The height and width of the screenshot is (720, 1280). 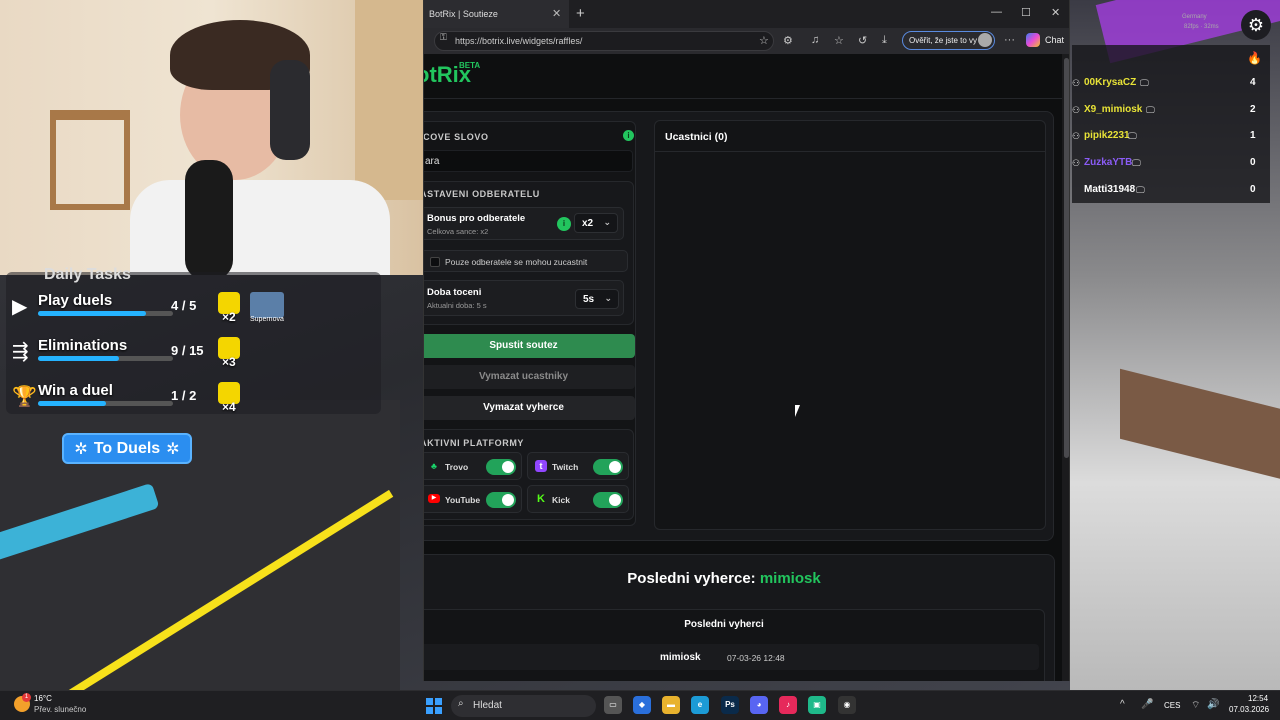 What do you see at coordinates (561, 500) in the screenshot?
I see `platform-name: Kick` at bounding box center [561, 500].